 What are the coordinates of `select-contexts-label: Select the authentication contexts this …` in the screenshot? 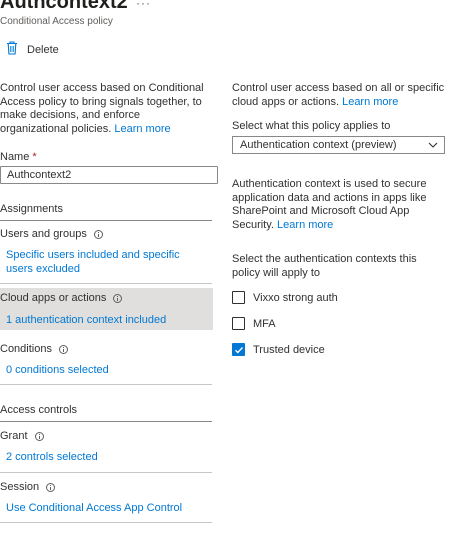 It's located at (324, 266).